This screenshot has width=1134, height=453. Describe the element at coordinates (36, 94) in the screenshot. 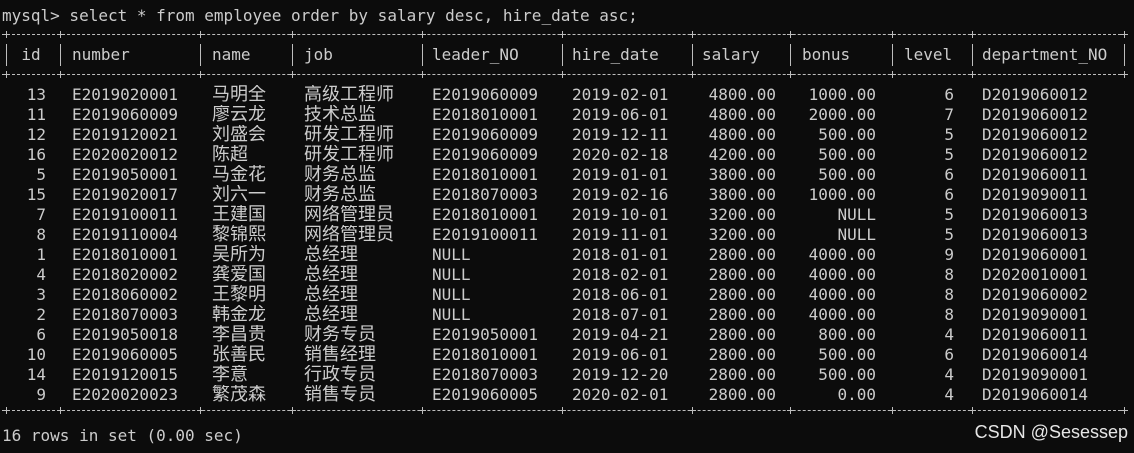

I see `cell-id: 13` at that location.